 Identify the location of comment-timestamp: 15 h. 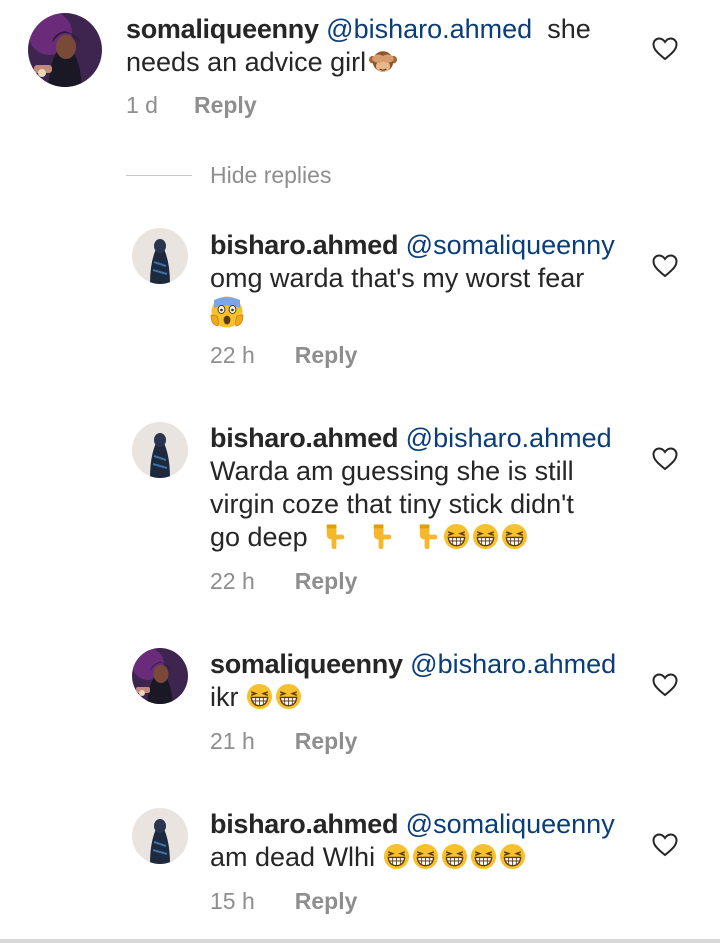
(232, 901).